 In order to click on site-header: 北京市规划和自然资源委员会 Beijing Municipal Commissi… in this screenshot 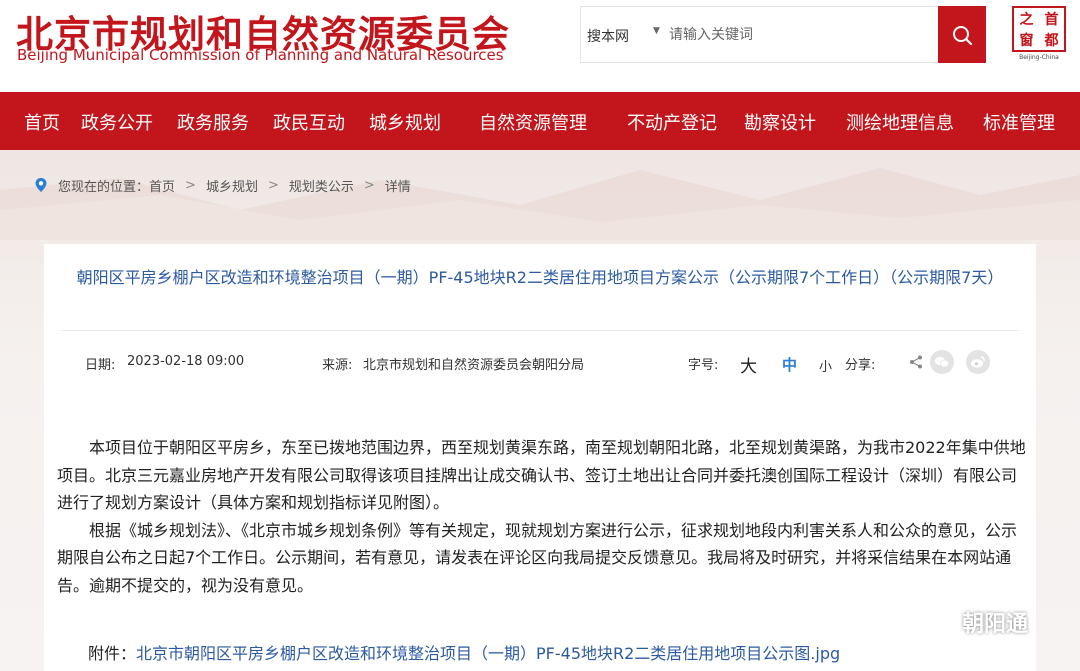, I will do `click(540, 46)`.